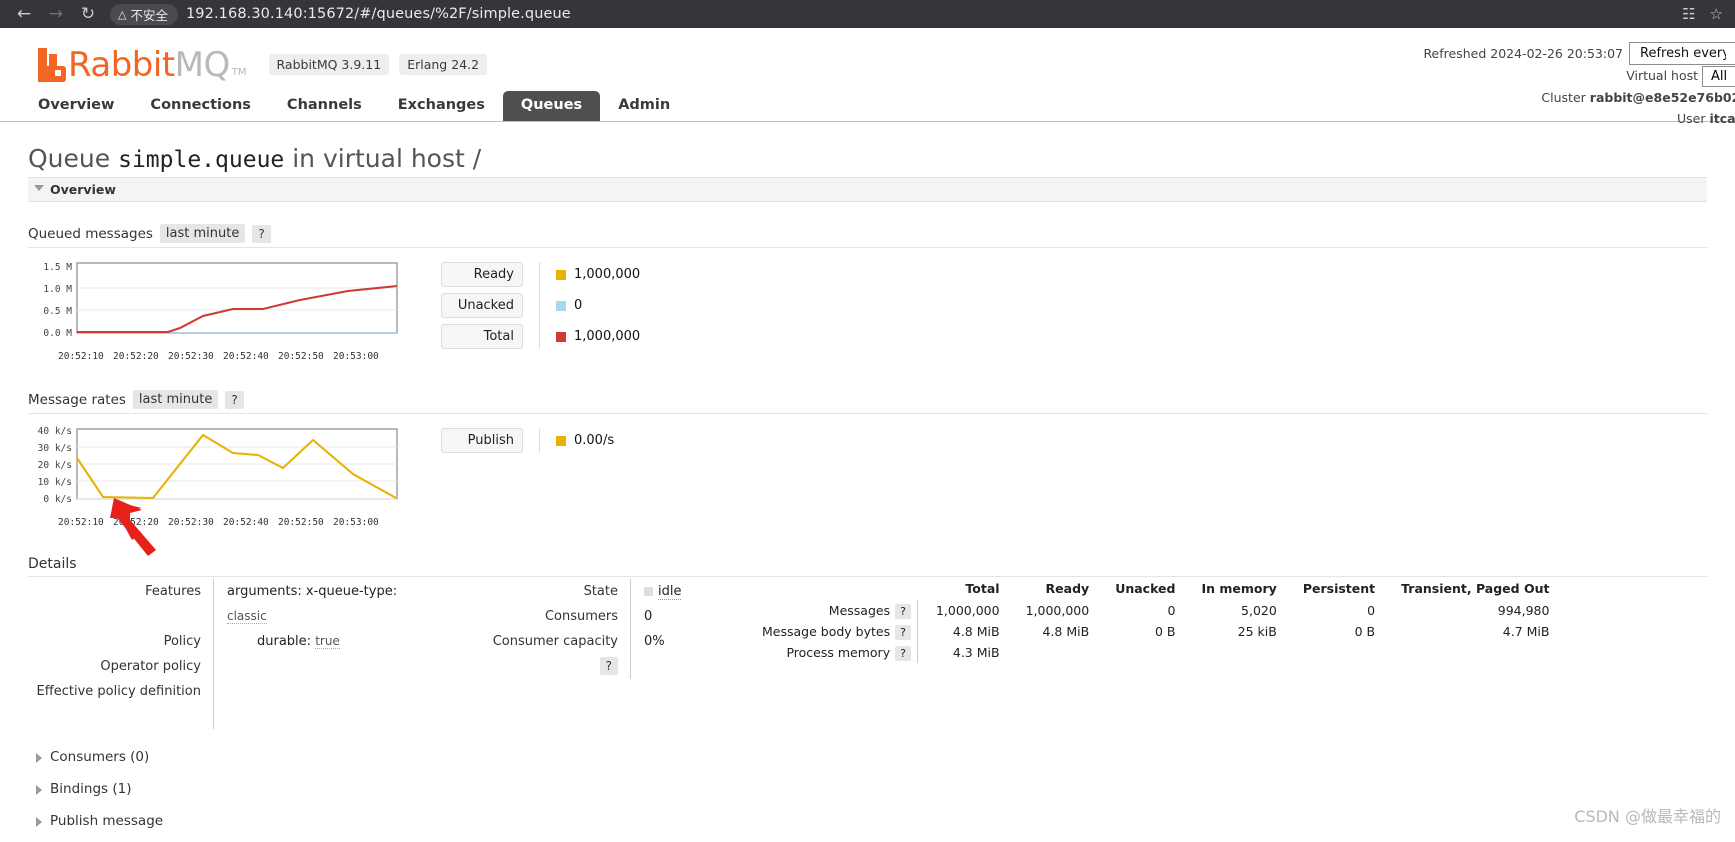 The height and width of the screenshot is (842, 1735). I want to click on feature-queue-type-value: classic, so click(247, 616).